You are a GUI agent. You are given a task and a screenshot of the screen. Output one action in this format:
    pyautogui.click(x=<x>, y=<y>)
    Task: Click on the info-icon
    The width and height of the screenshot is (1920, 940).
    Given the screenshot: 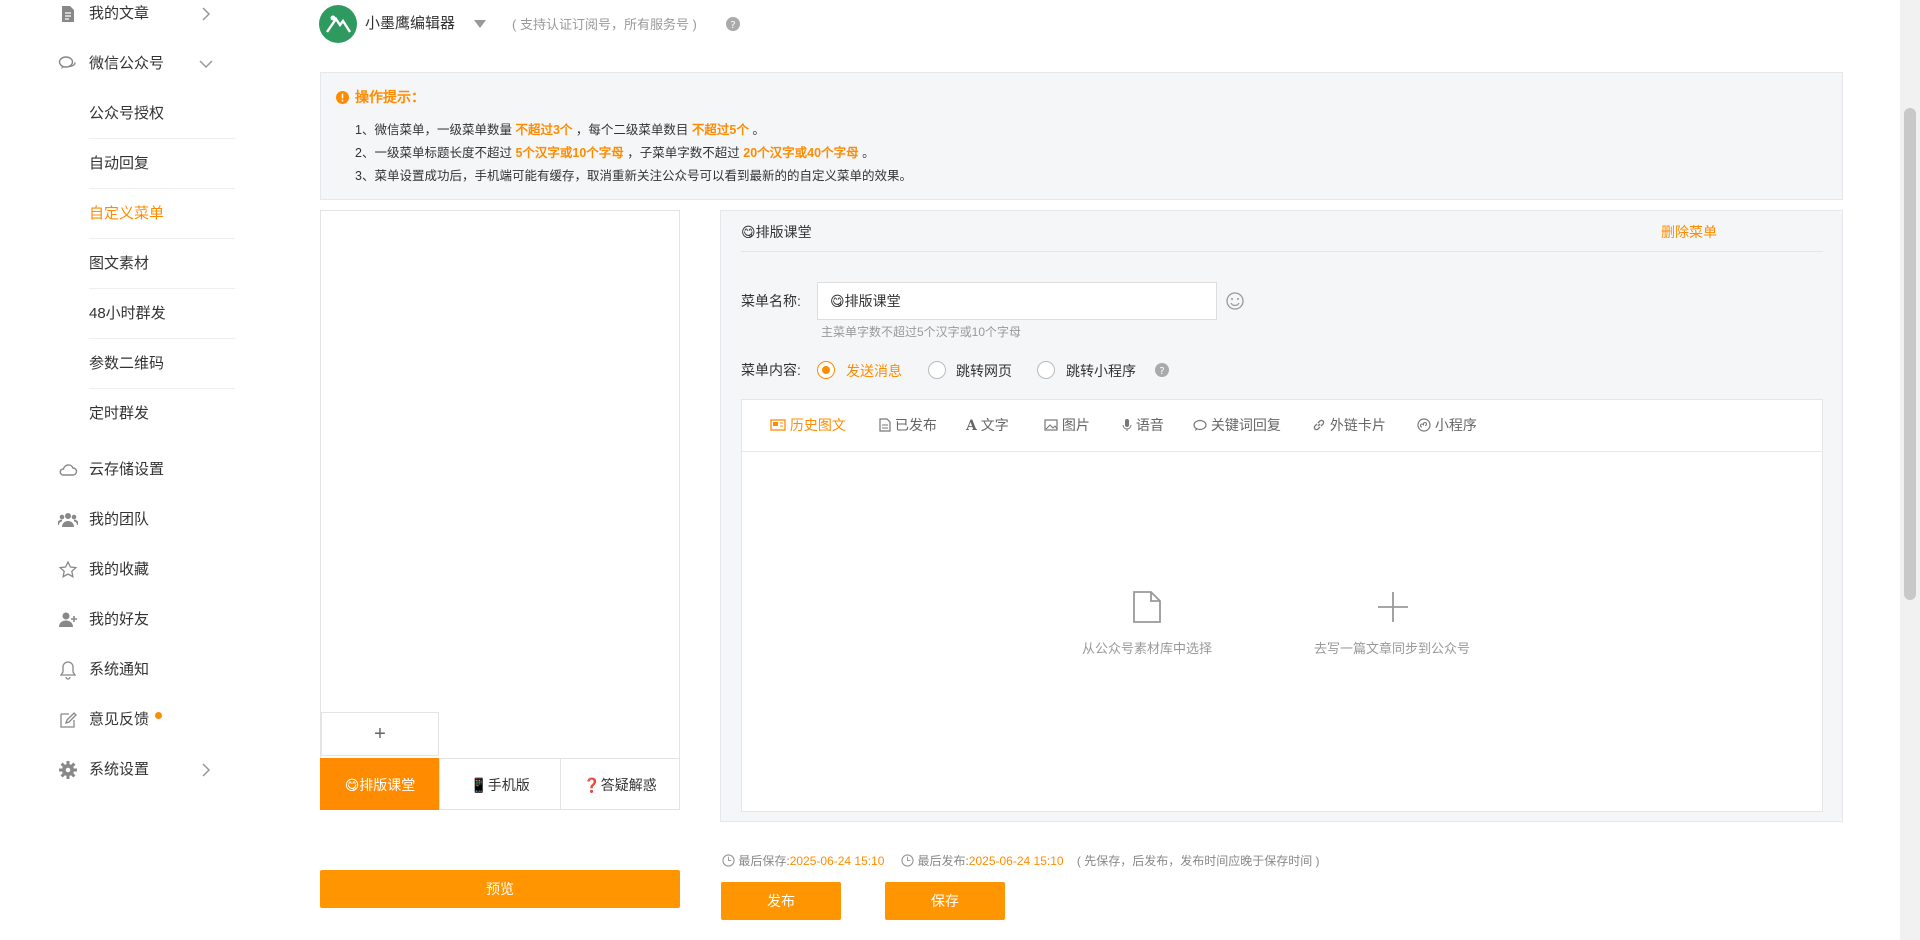 What is the action you would take?
    pyautogui.click(x=342, y=97)
    